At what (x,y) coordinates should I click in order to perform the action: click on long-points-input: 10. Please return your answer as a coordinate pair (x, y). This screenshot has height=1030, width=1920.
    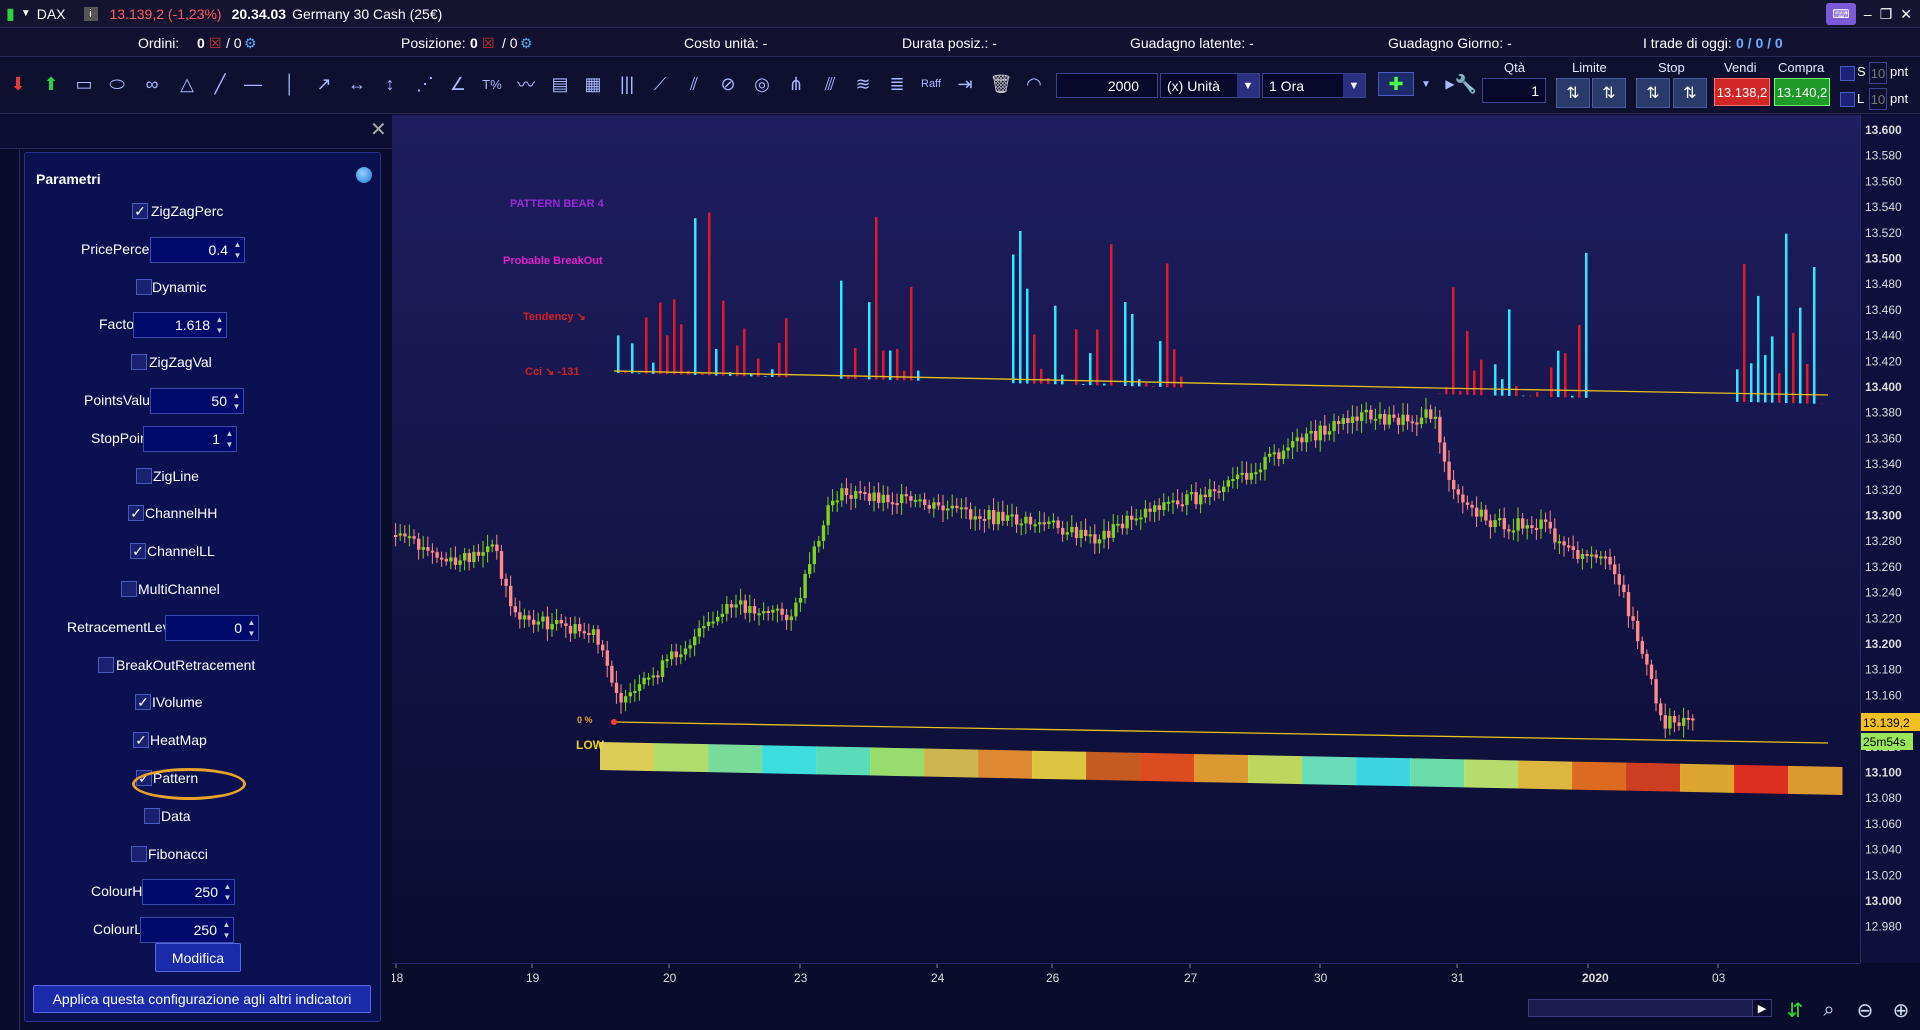
    Looking at the image, I should click on (1878, 99).